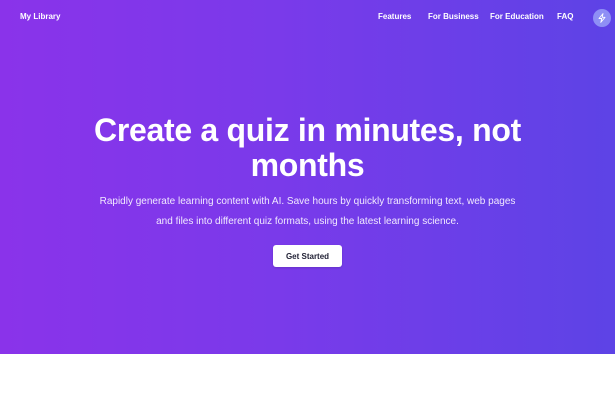 The height and width of the screenshot is (410, 615). What do you see at coordinates (307, 256) in the screenshot?
I see `get-started-button: Get Started` at bounding box center [307, 256].